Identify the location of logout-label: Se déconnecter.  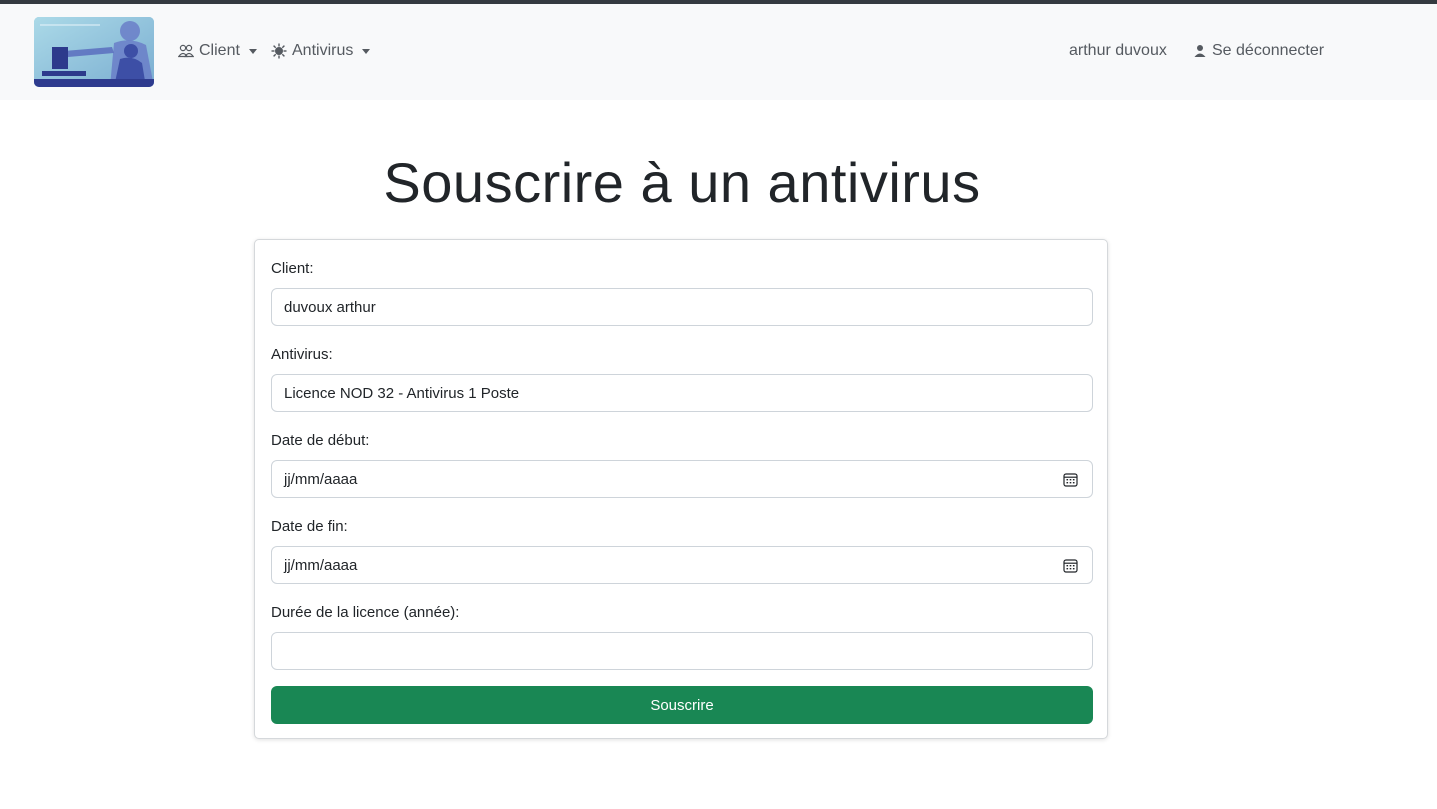
(1268, 50).